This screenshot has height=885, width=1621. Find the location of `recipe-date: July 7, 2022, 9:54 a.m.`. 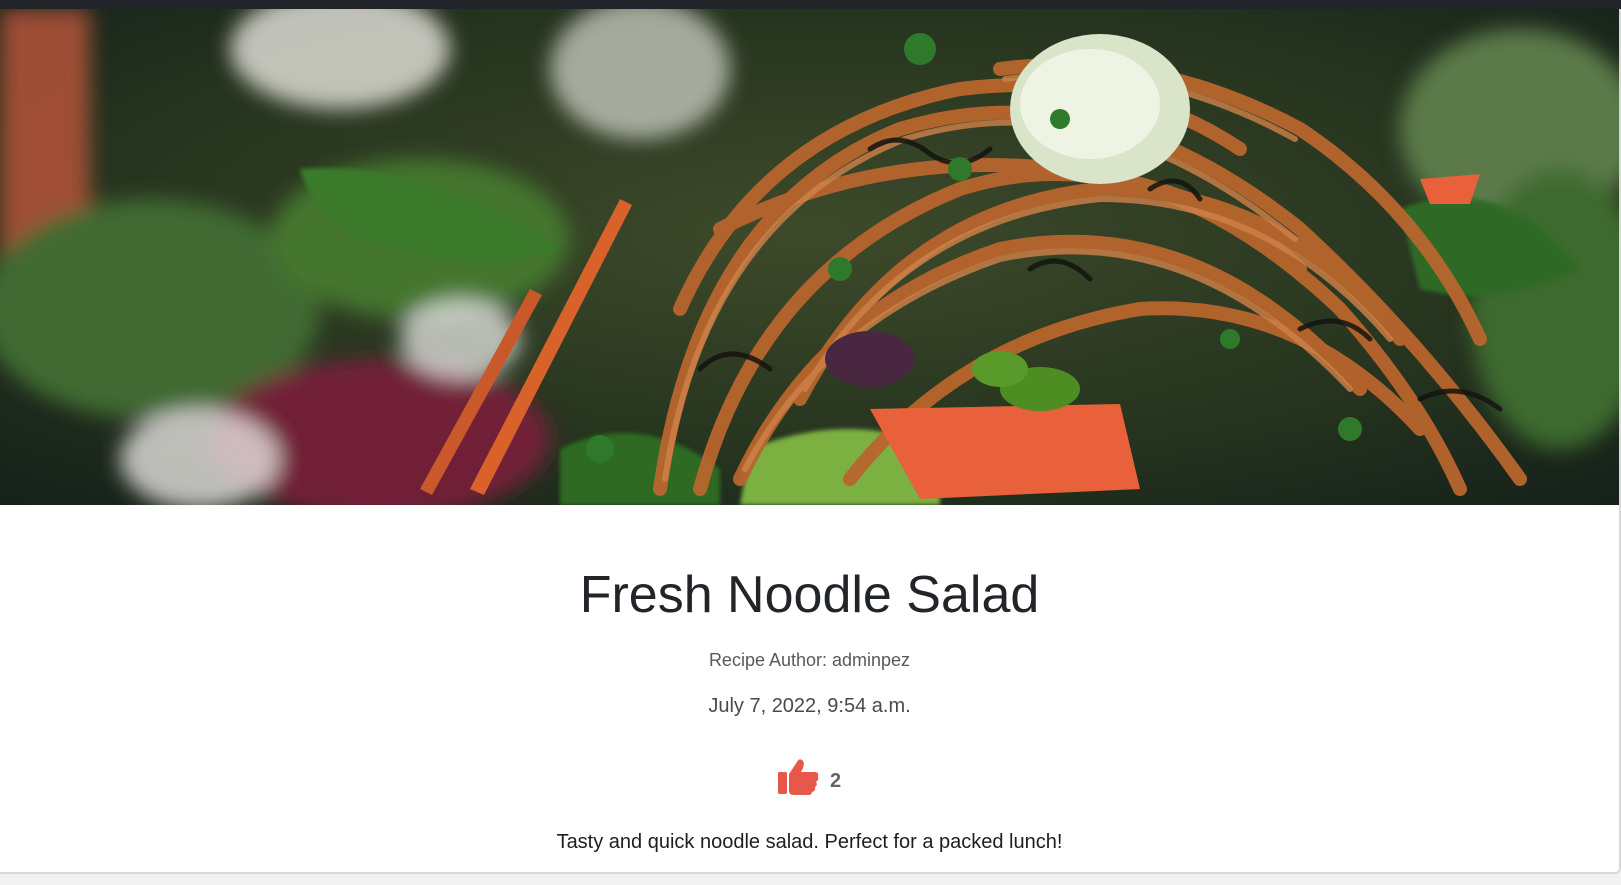

recipe-date: July 7, 2022, 9:54 a.m. is located at coordinates (809, 706).